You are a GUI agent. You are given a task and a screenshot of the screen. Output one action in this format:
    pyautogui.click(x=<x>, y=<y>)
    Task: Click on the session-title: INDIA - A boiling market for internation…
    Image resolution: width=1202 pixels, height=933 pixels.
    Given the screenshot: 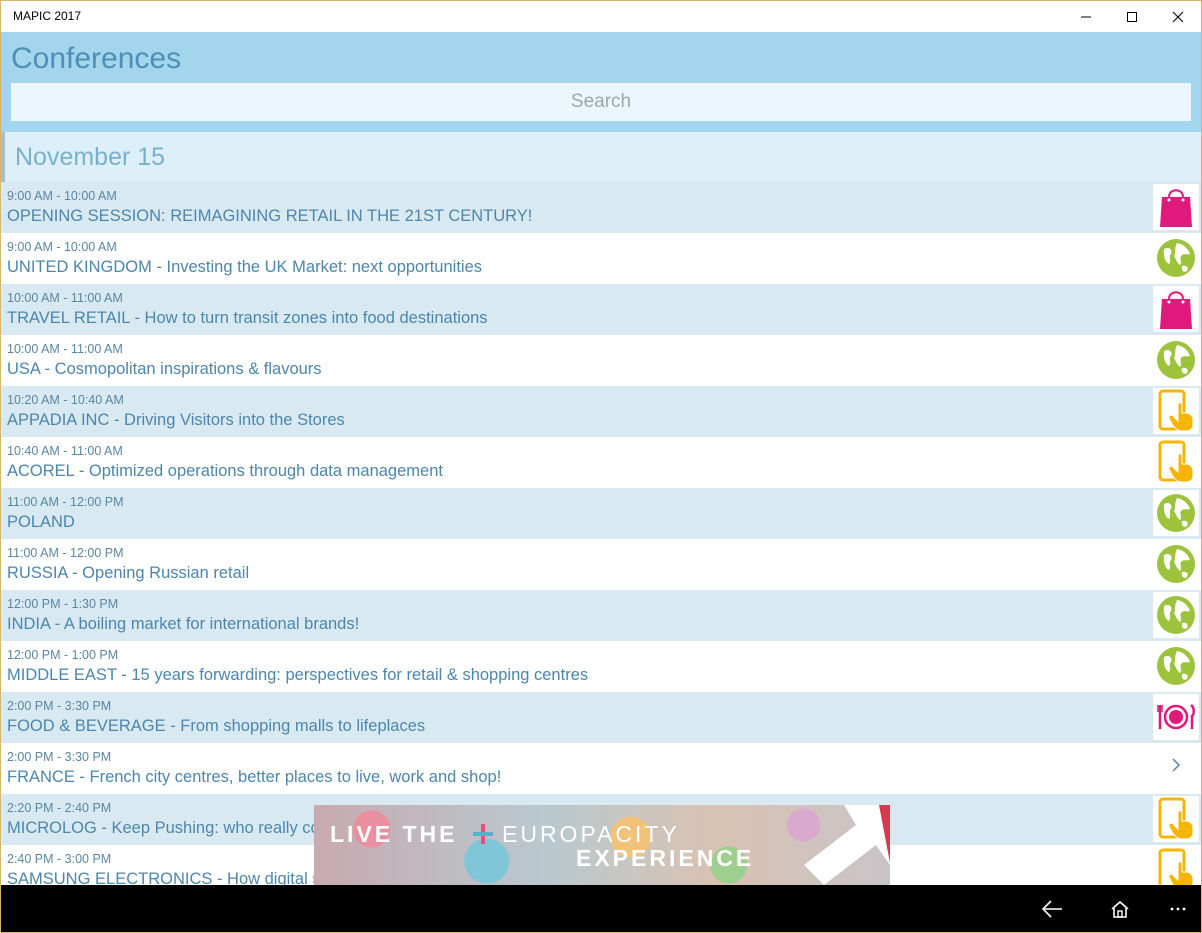 What is the action you would take?
    pyautogui.click(x=183, y=624)
    